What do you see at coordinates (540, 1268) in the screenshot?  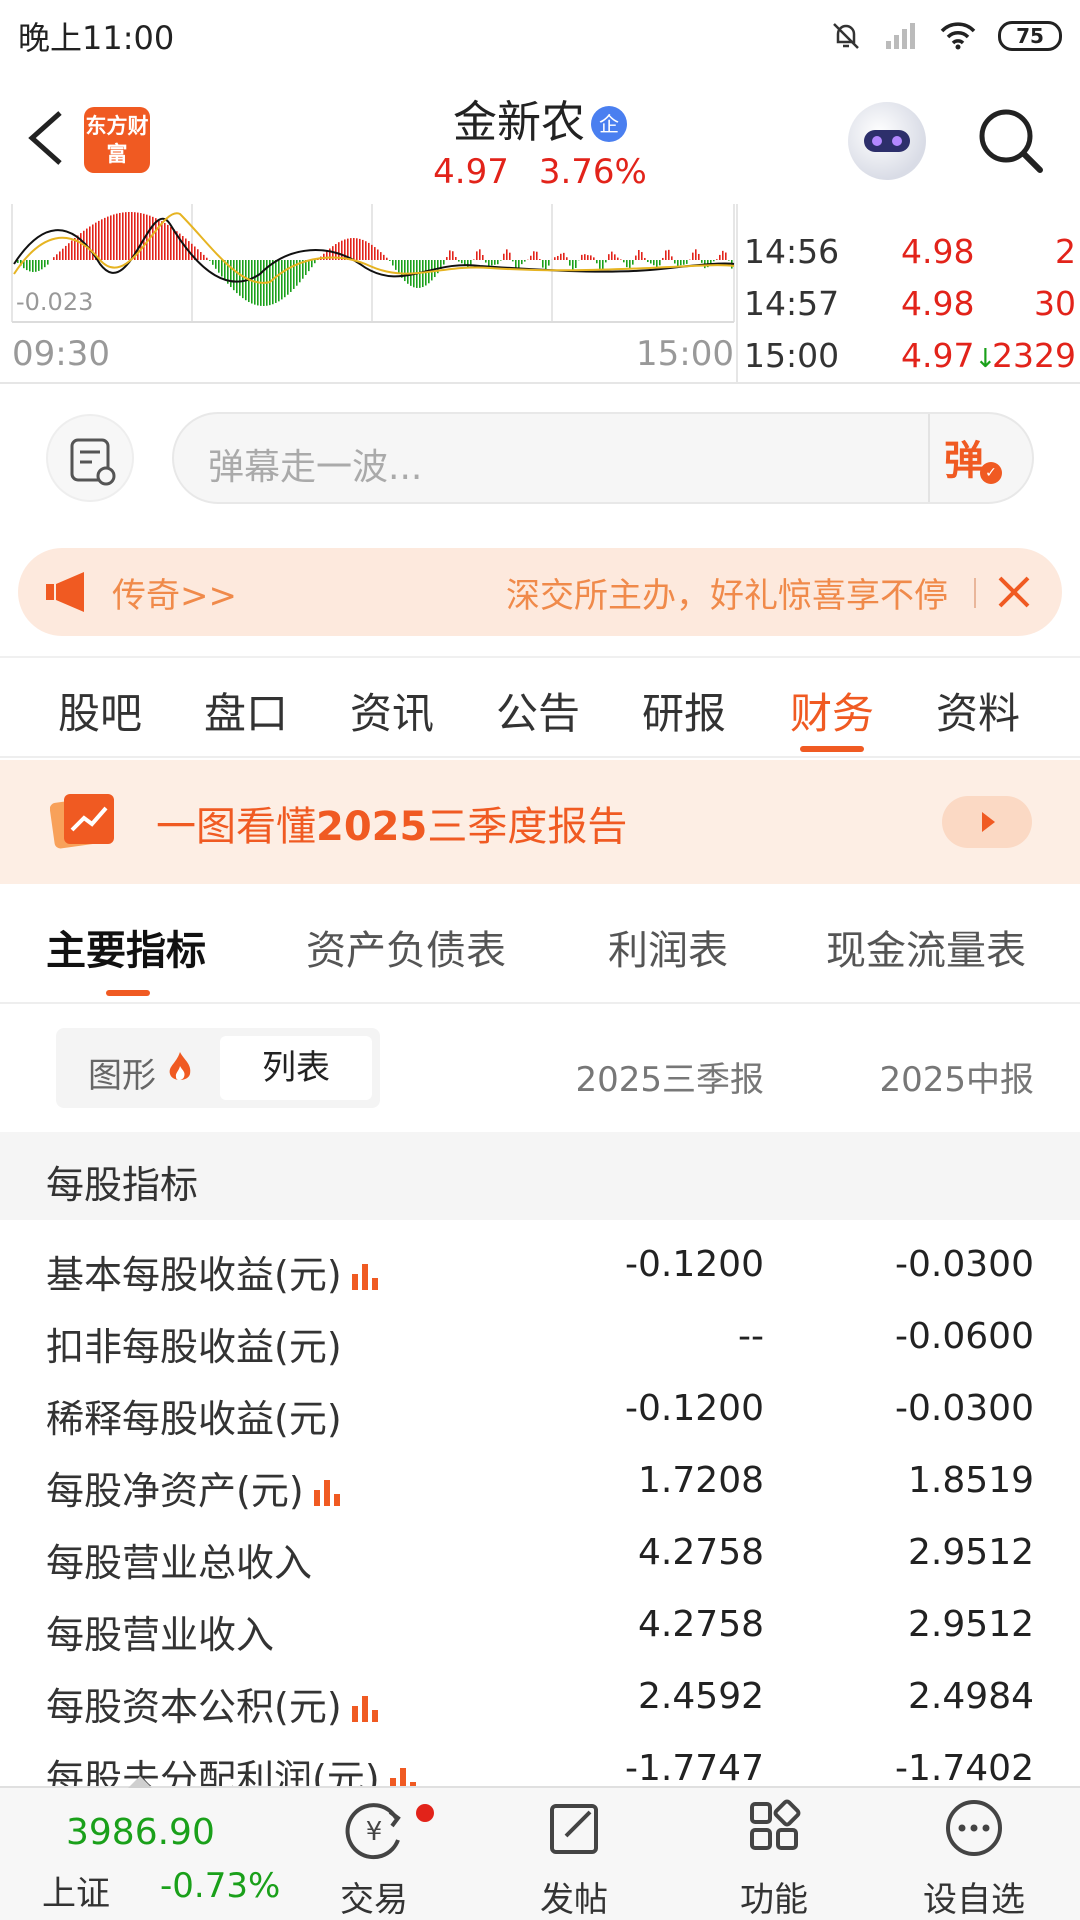 I see `table-row: 基本每股收益(元) -0.1200 -0.0300` at bounding box center [540, 1268].